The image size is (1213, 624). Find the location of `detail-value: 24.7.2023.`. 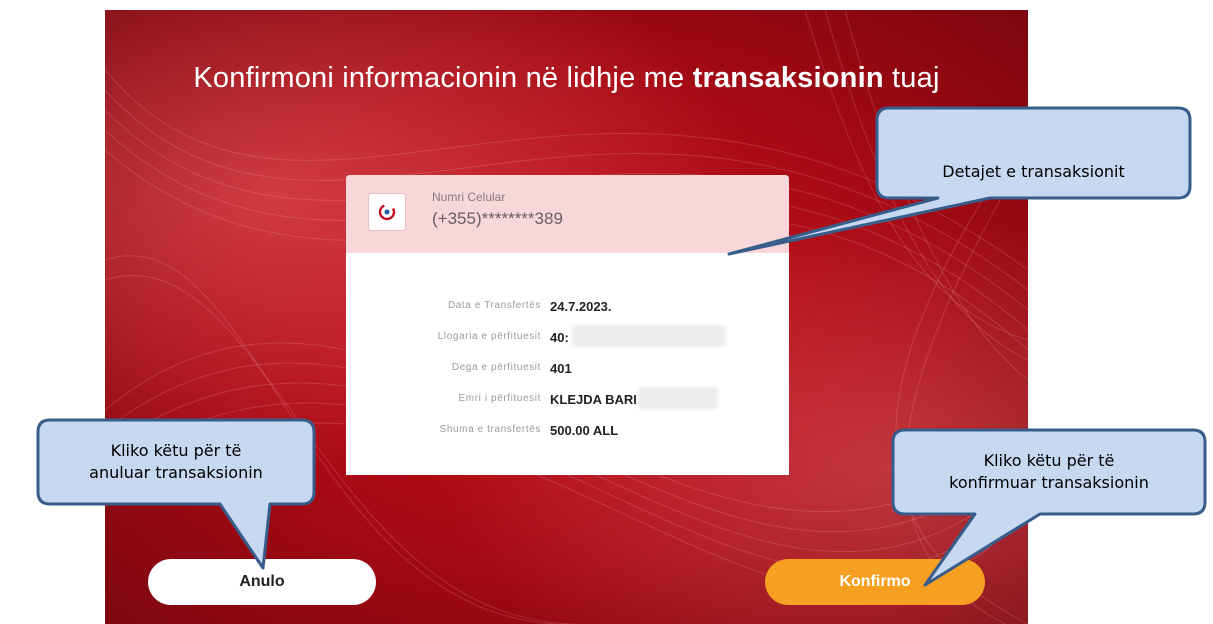

detail-value: 24.7.2023. is located at coordinates (581, 306).